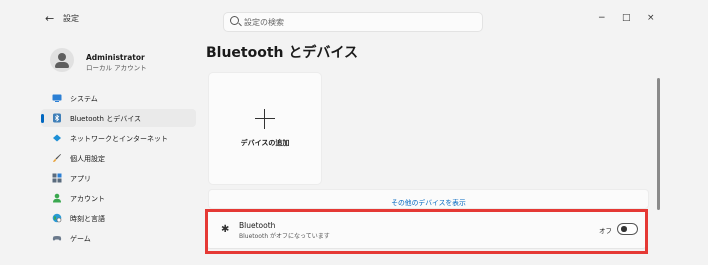 The width and height of the screenshot is (708, 265). Describe the element at coordinates (71, 18) in the screenshot. I see `app-title: 設定` at that location.